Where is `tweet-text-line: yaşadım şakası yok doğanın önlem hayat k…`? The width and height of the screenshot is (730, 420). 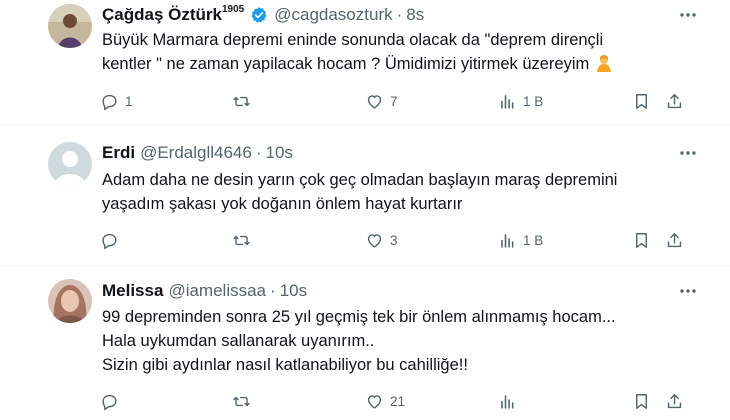 tweet-text-line: yaşadım şakası yok doğanın önlem hayat k… is located at coordinates (282, 204).